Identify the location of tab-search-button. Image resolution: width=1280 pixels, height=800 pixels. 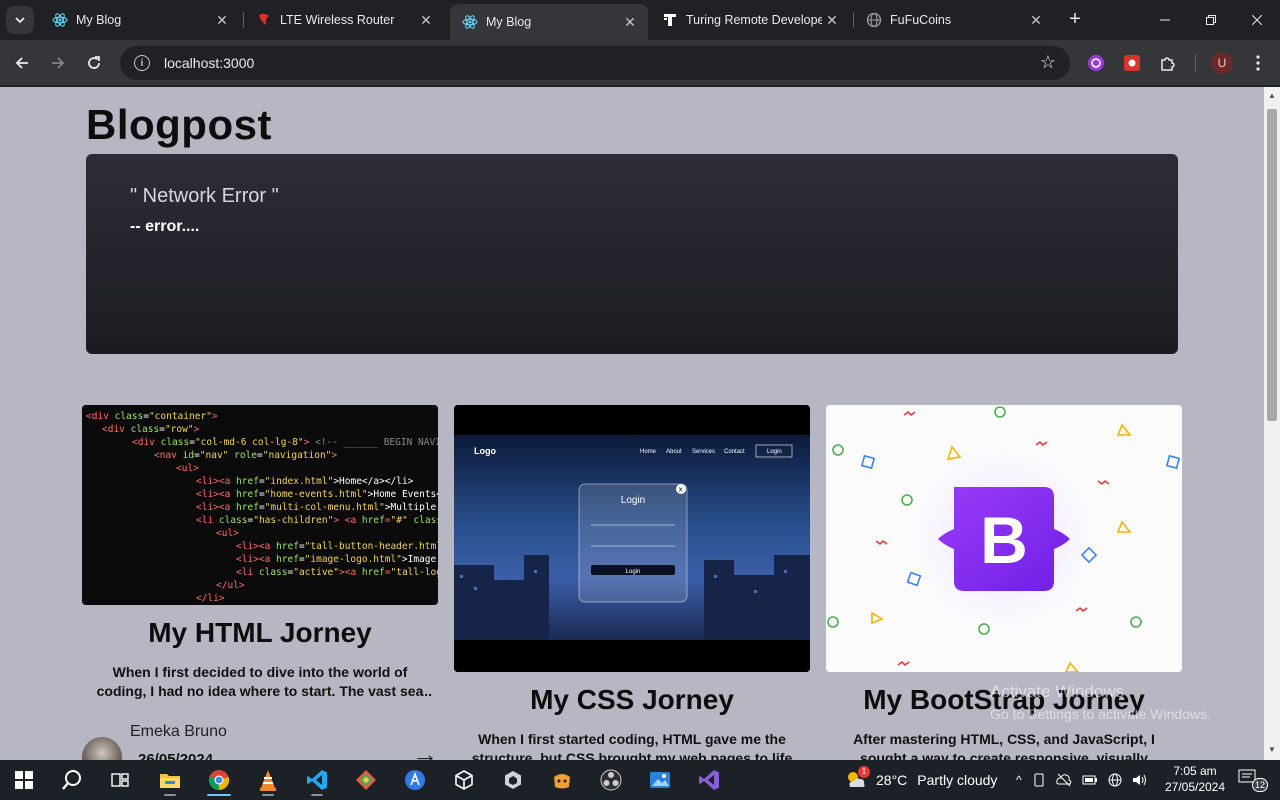
(20, 20).